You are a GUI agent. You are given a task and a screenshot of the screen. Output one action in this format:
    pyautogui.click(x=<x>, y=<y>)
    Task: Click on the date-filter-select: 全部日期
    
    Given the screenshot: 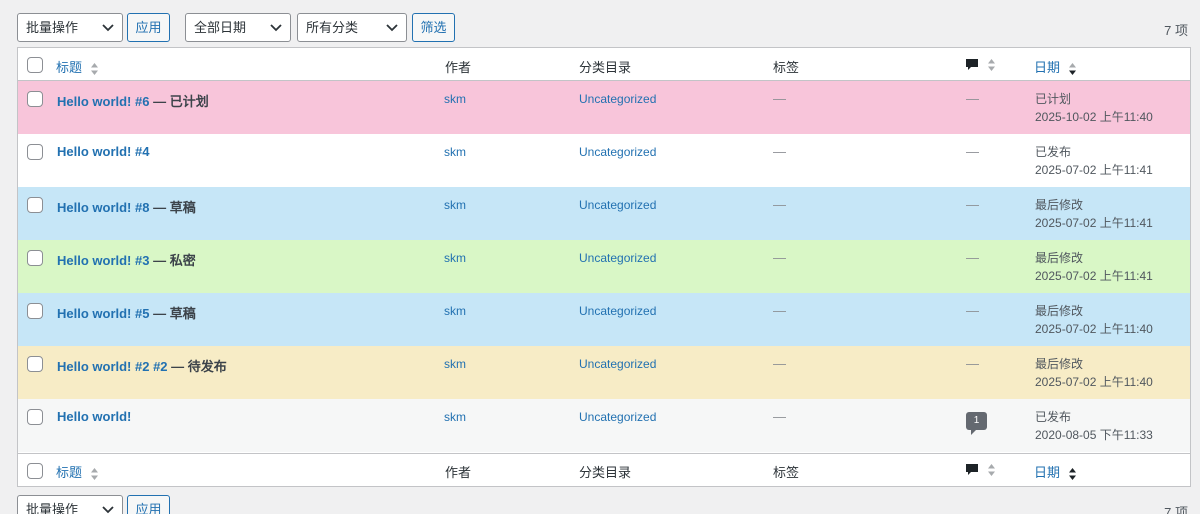 What is the action you would take?
    pyautogui.click(x=238, y=27)
    